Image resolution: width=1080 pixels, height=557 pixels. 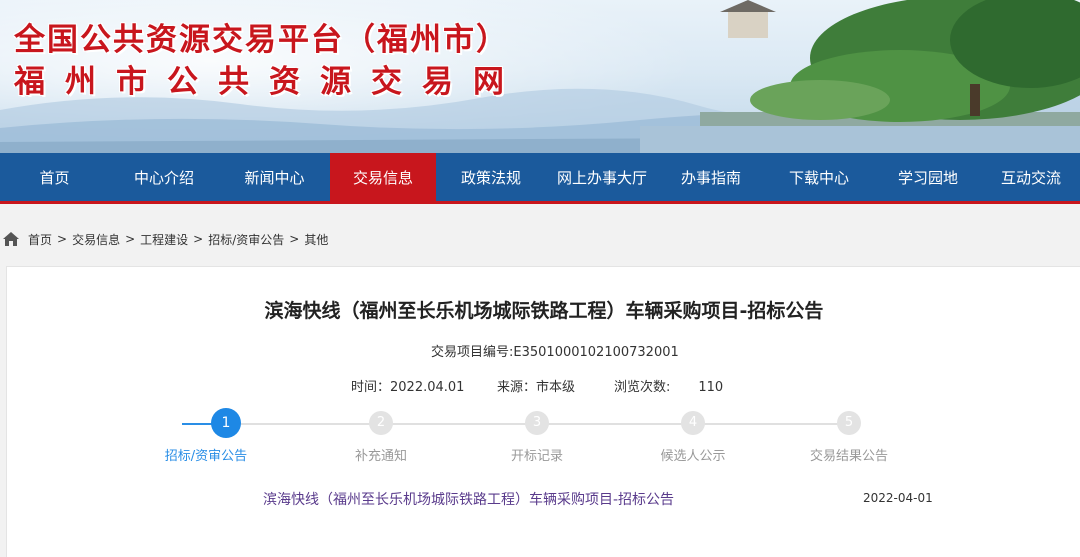 What do you see at coordinates (537, 423) in the screenshot?
I see `step-3-dot: 3` at bounding box center [537, 423].